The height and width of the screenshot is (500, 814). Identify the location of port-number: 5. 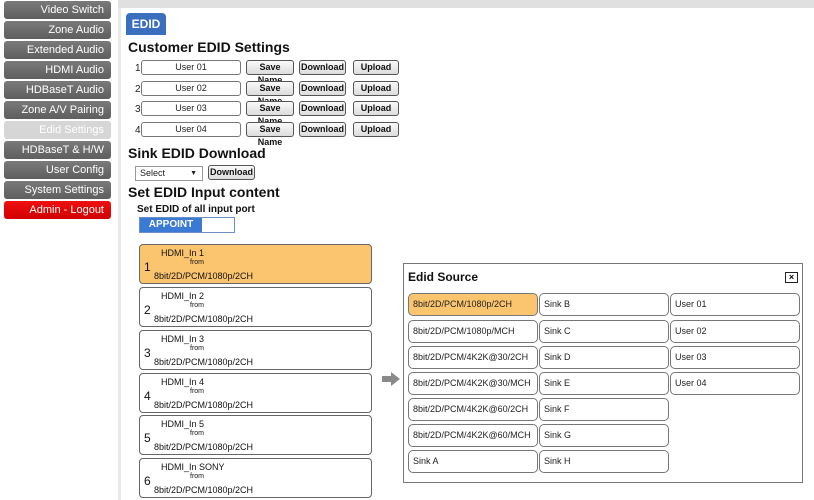
(147, 438).